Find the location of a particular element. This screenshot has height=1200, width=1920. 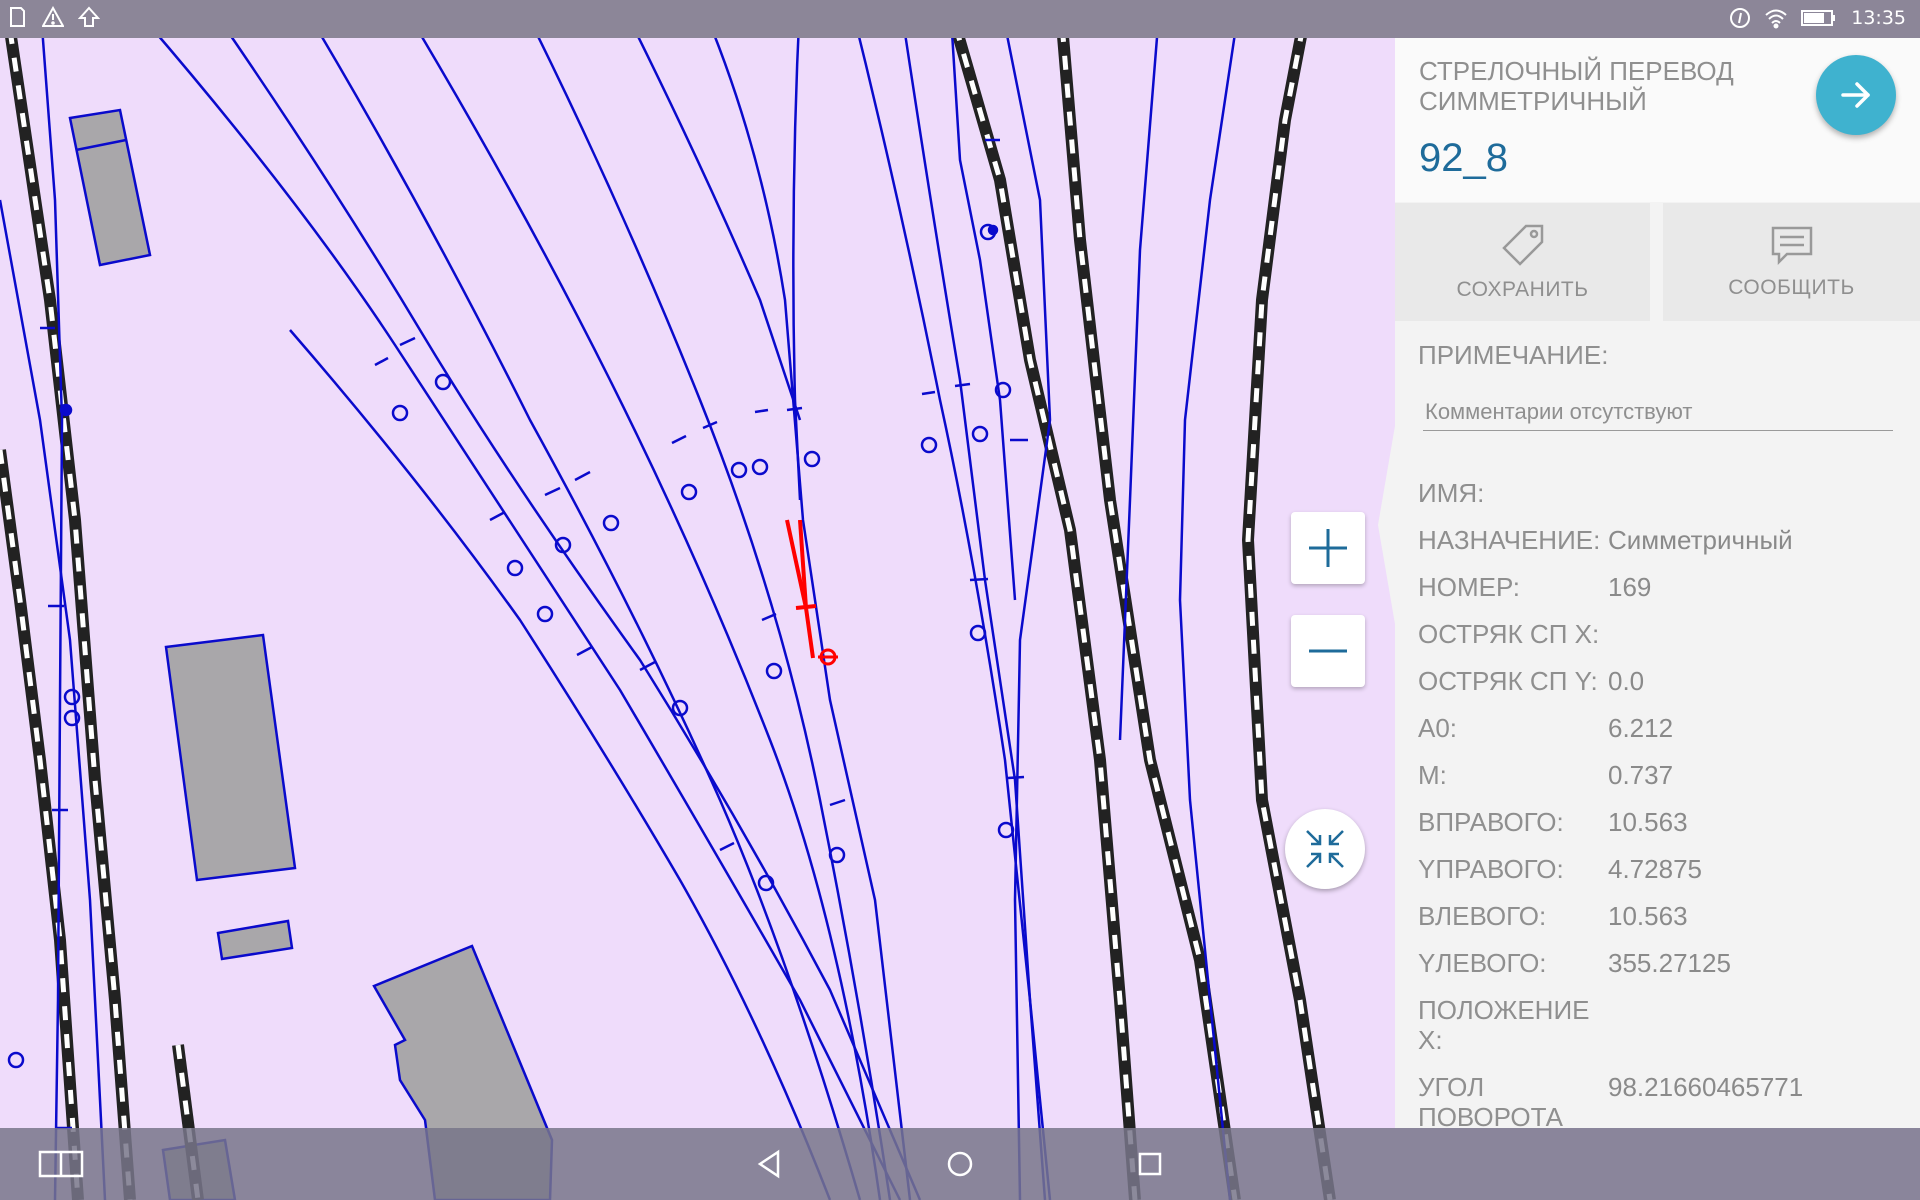

property-value: 355.27125 is located at coordinates (1669, 963).